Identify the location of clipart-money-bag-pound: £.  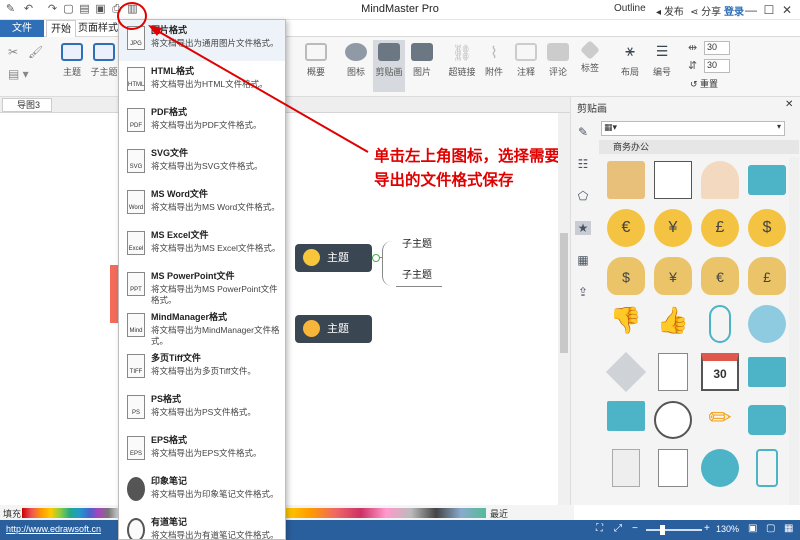
(767, 276).